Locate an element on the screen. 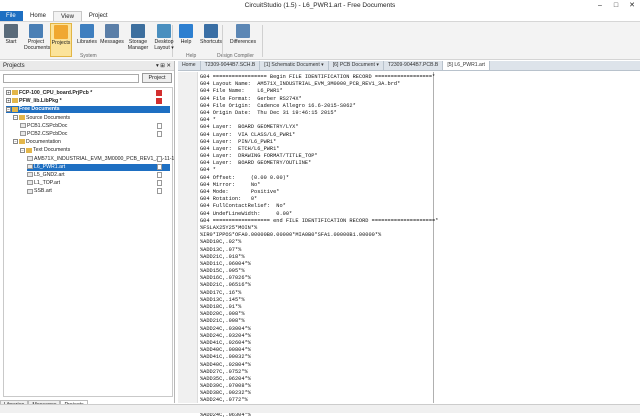  tree-item: + PFW_lib.LibPkg * is located at coordinates (88, 101).